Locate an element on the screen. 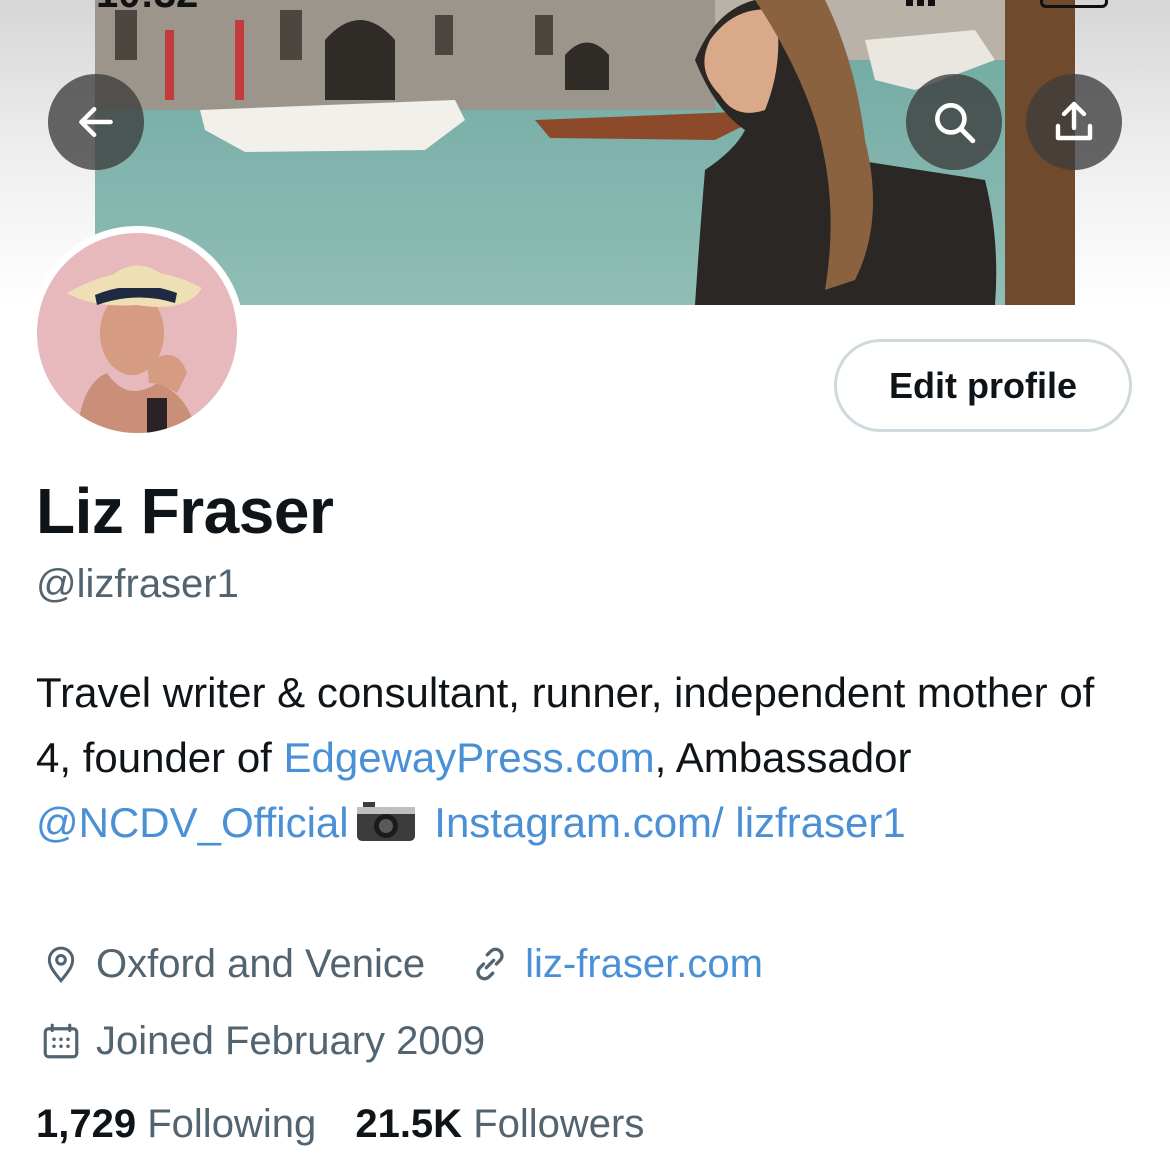  bio-mention-ncdv: @NCDV_Official is located at coordinates (192, 822).